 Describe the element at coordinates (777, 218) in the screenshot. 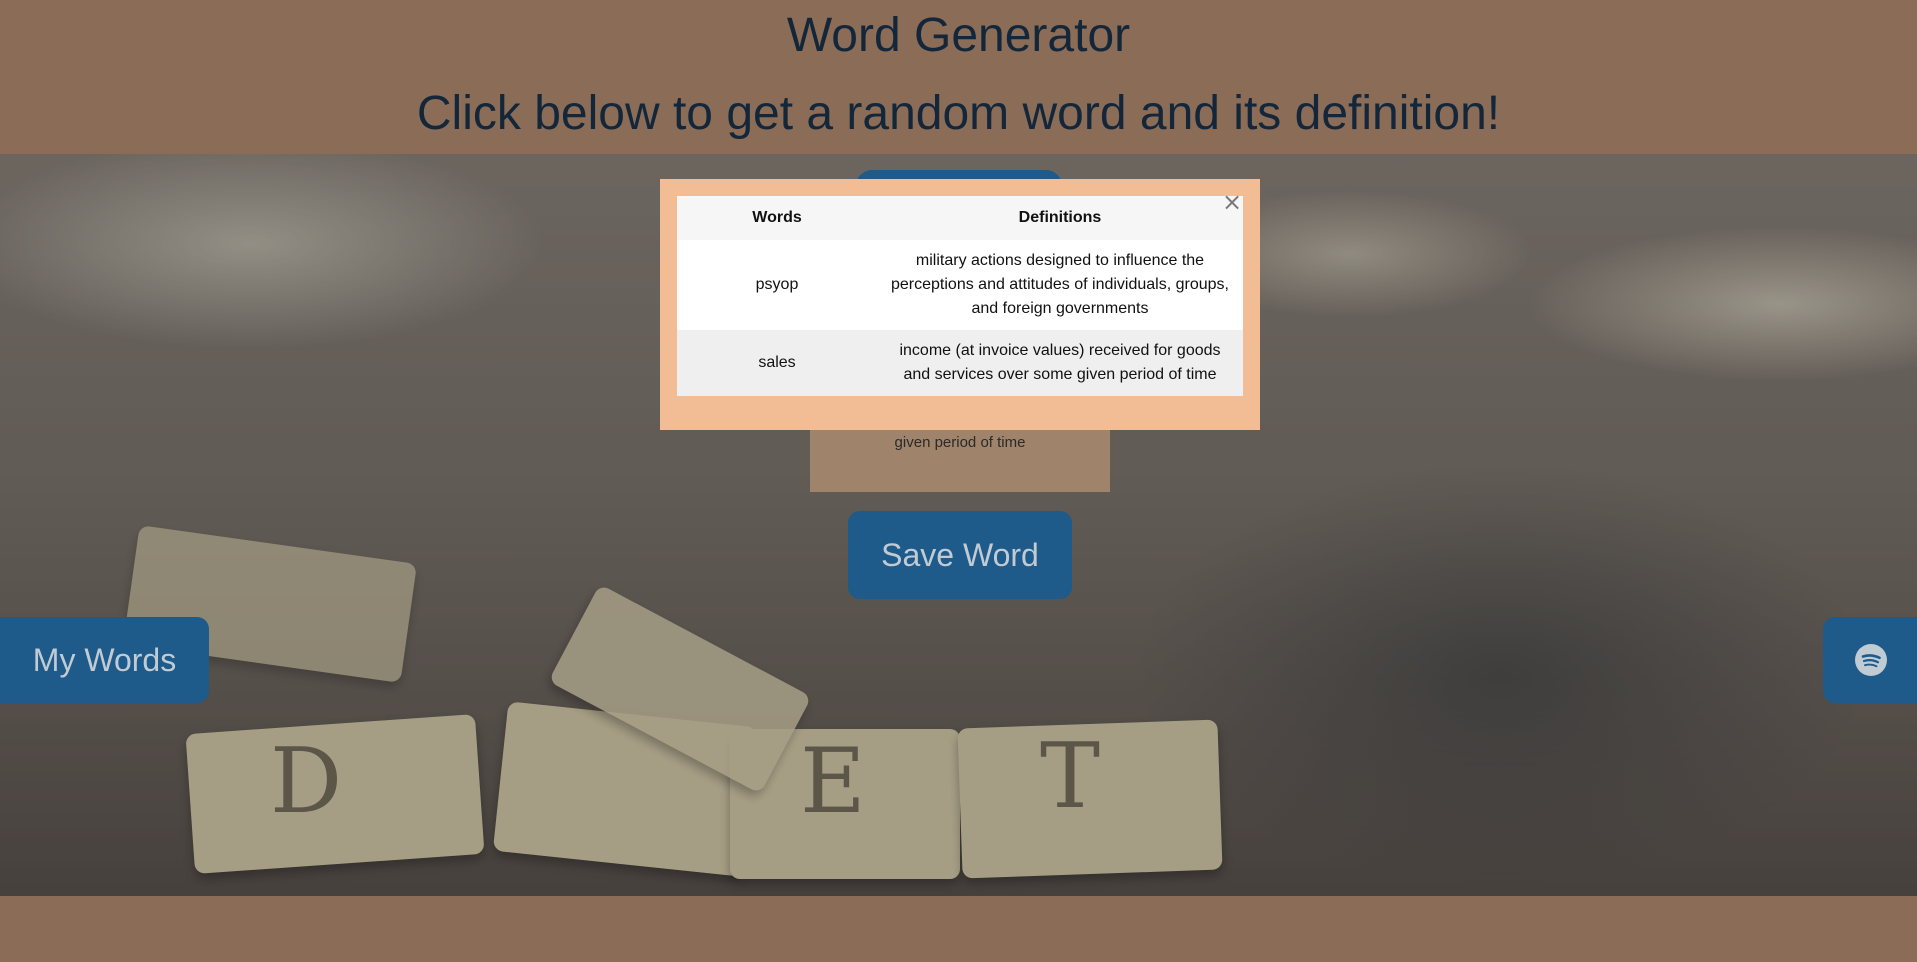

I see `column-header-words: Words` at that location.